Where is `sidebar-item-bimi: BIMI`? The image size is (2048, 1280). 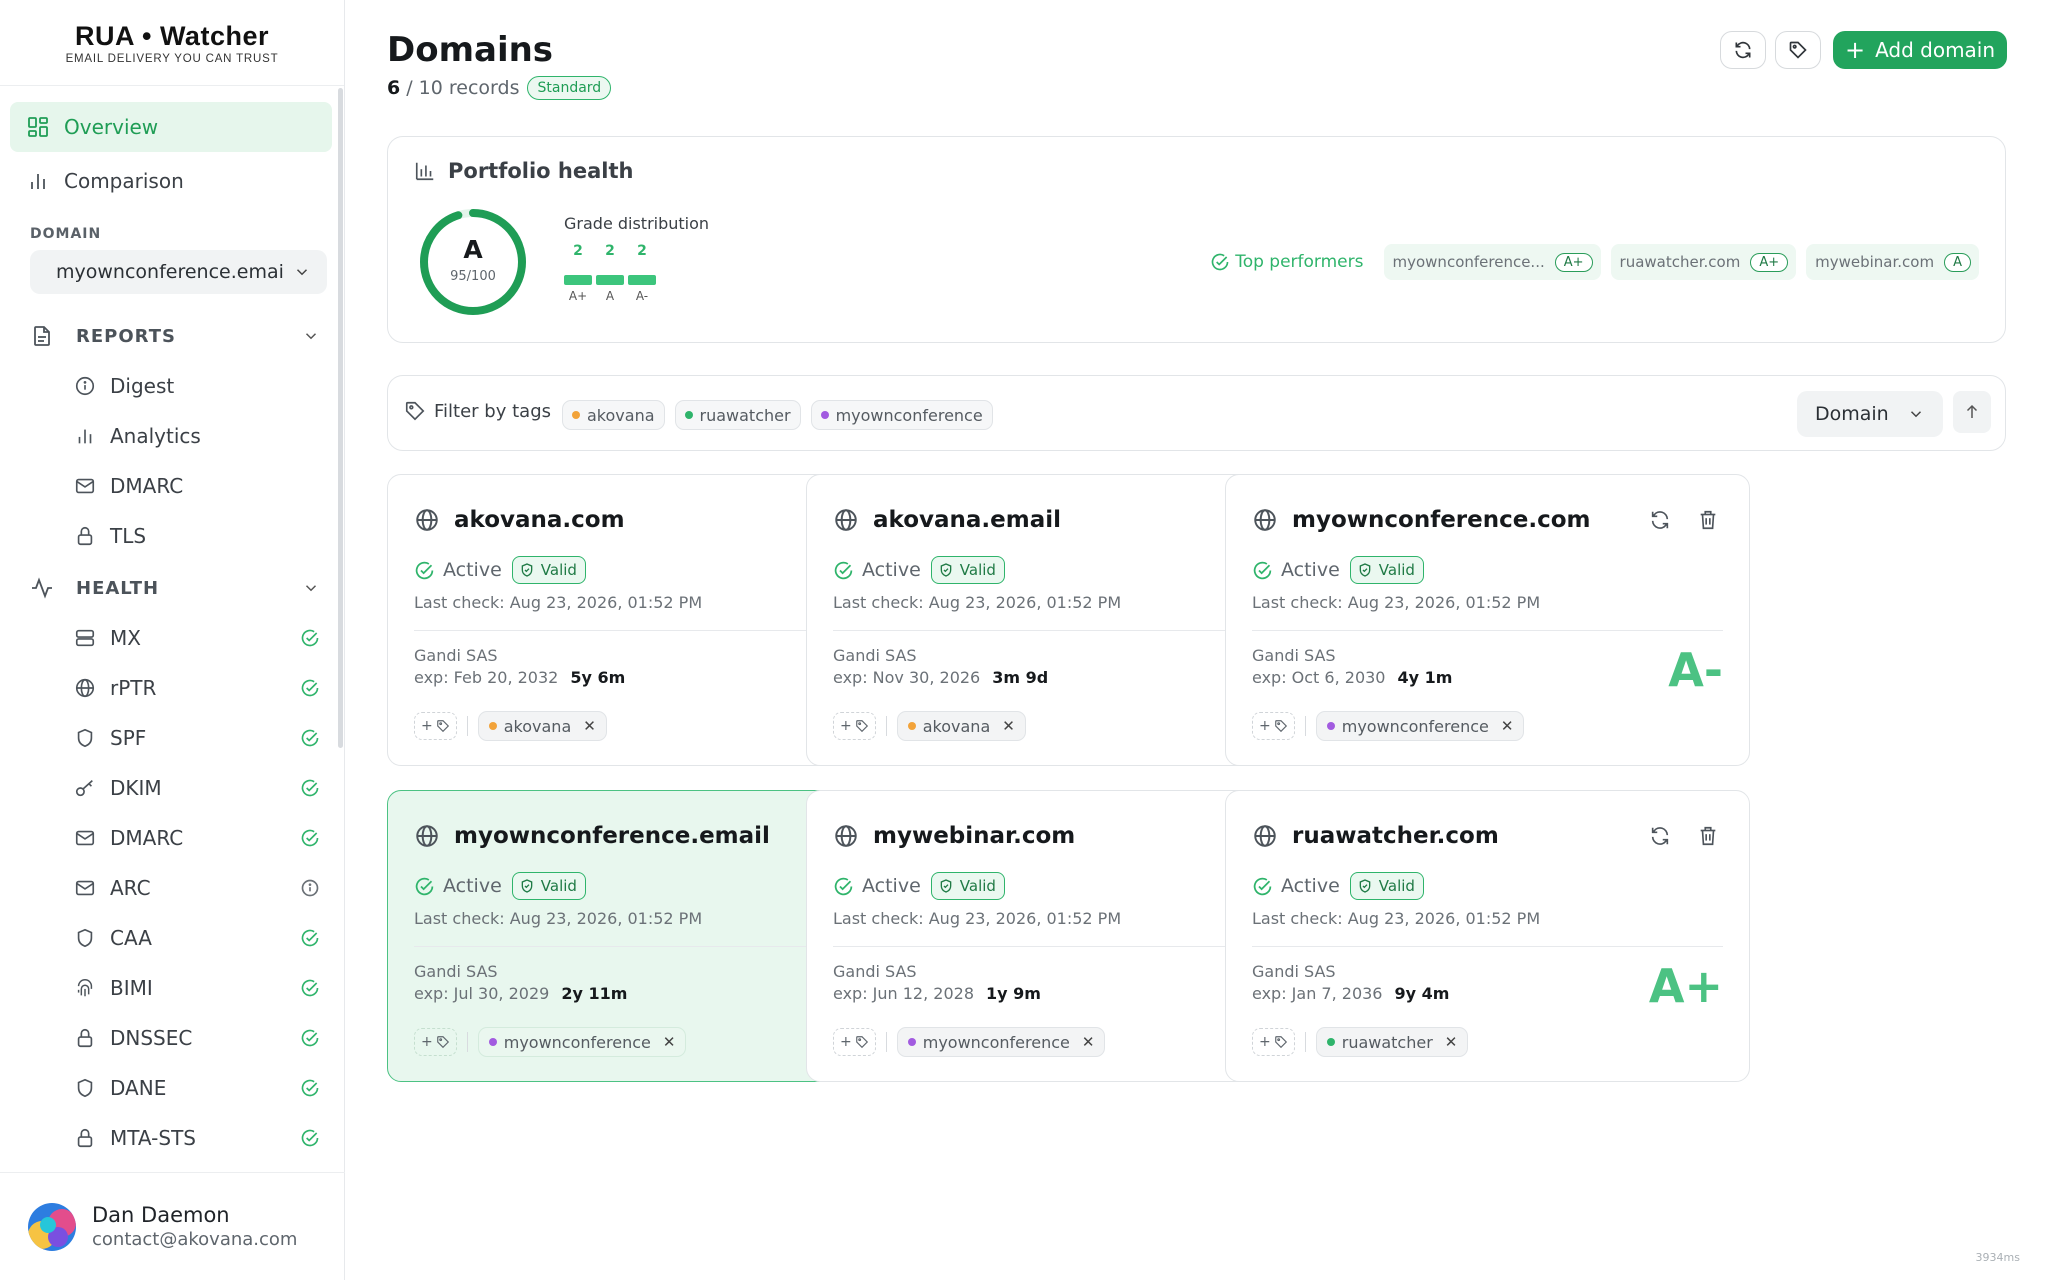
sidebar-item-bimi: BIMI is located at coordinates (202, 988).